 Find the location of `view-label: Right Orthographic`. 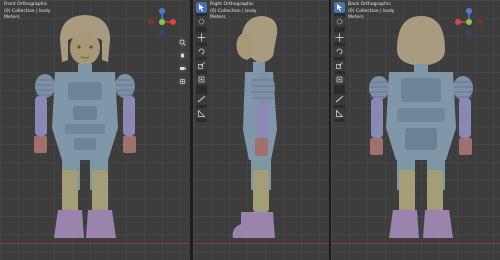

view-label: Right Orthographic is located at coordinates (232, 4).